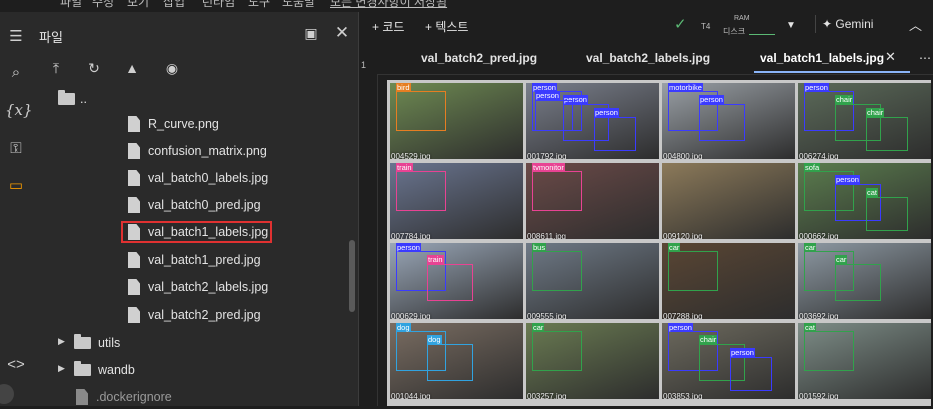 This screenshot has width=933, height=409. What do you see at coordinates (172, 68) in the screenshot?
I see `eye-icon: ◉` at bounding box center [172, 68].